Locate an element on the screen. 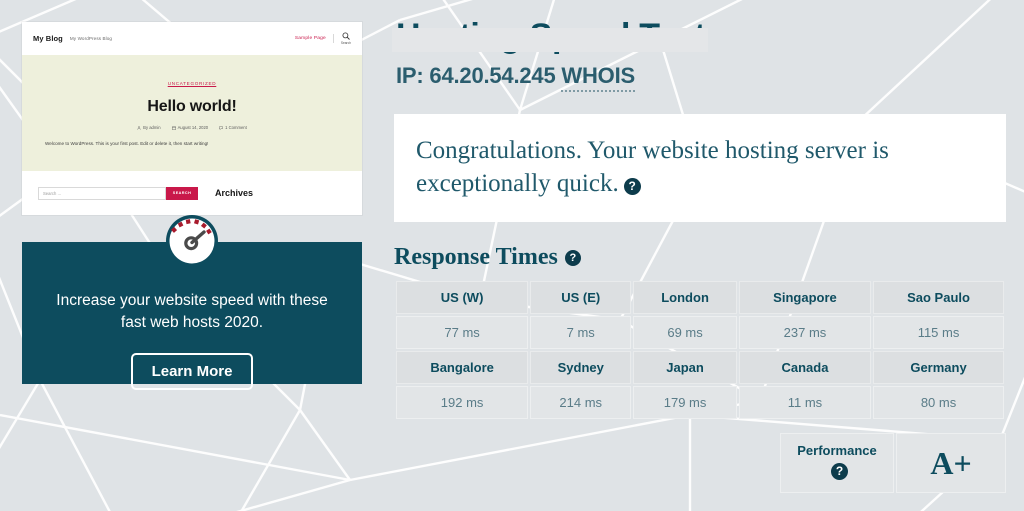 This screenshot has height=511, width=1024. performance-grade-row: Performance ? A+ is located at coordinates (700, 463).